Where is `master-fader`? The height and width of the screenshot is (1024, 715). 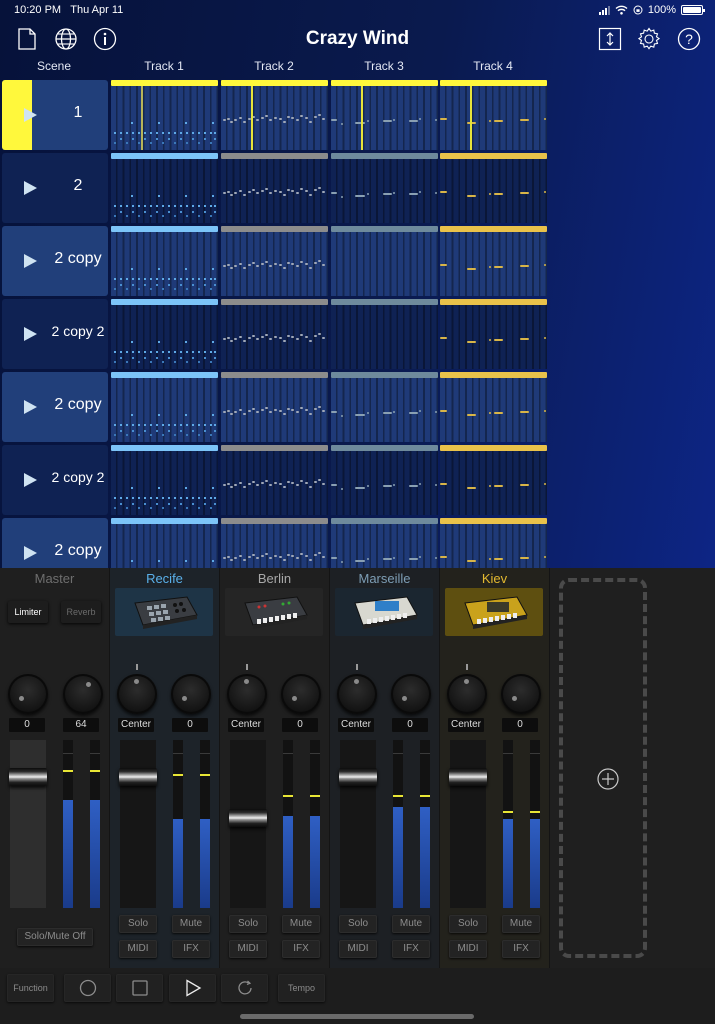 master-fader is located at coordinates (28, 824).